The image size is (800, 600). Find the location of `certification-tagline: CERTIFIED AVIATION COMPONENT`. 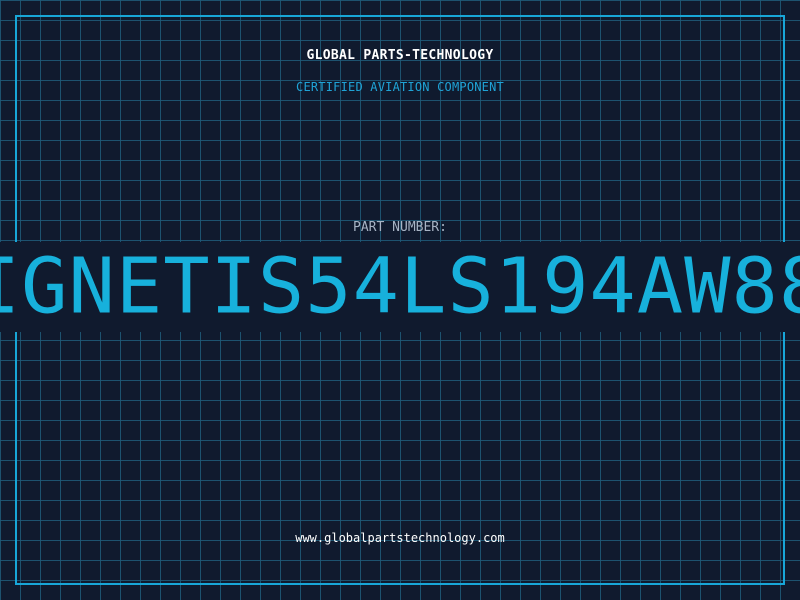

certification-tagline: CERTIFIED AVIATION COMPONENT is located at coordinates (400, 87).